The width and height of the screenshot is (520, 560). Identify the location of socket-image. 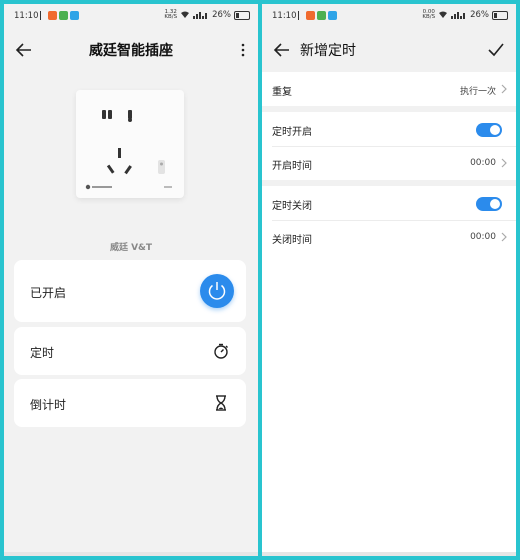
(130, 144).